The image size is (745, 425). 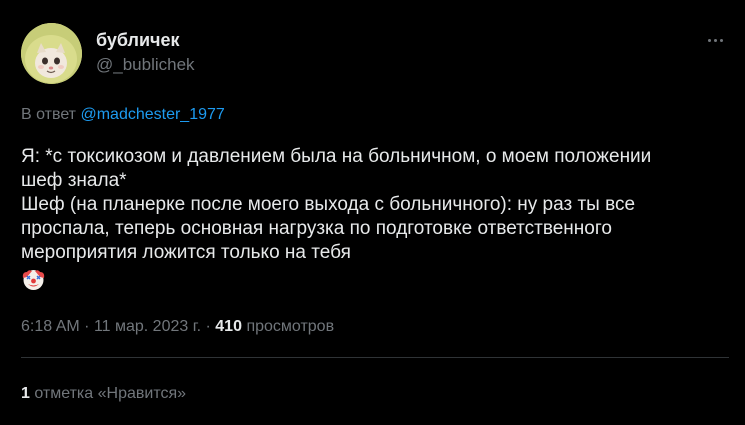 What do you see at coordinates (25, 393) in the screenshot?
I see `likes-count: 1` at bounding box center [25, 393].